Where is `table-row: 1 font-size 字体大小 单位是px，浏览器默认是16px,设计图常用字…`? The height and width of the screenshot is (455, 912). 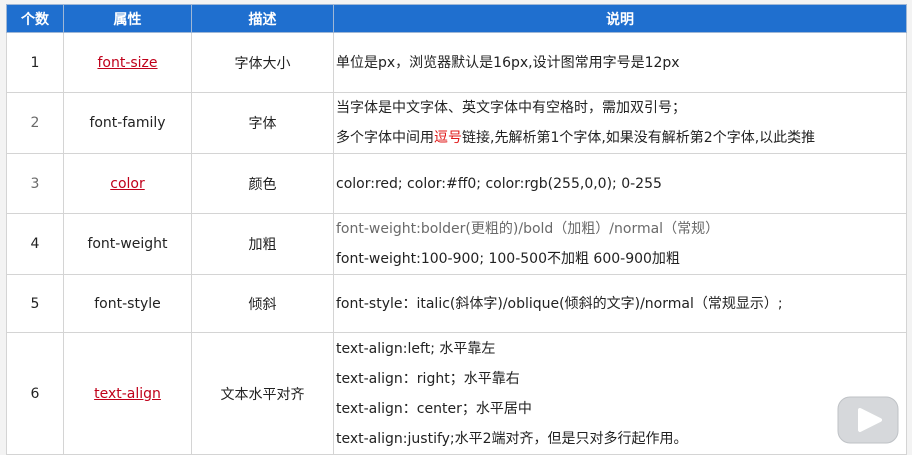 table-row: 1 font-size 字体大小 单位是px，浏览器默认是16px,设计图常用字… is located at coordinates (456, 62).